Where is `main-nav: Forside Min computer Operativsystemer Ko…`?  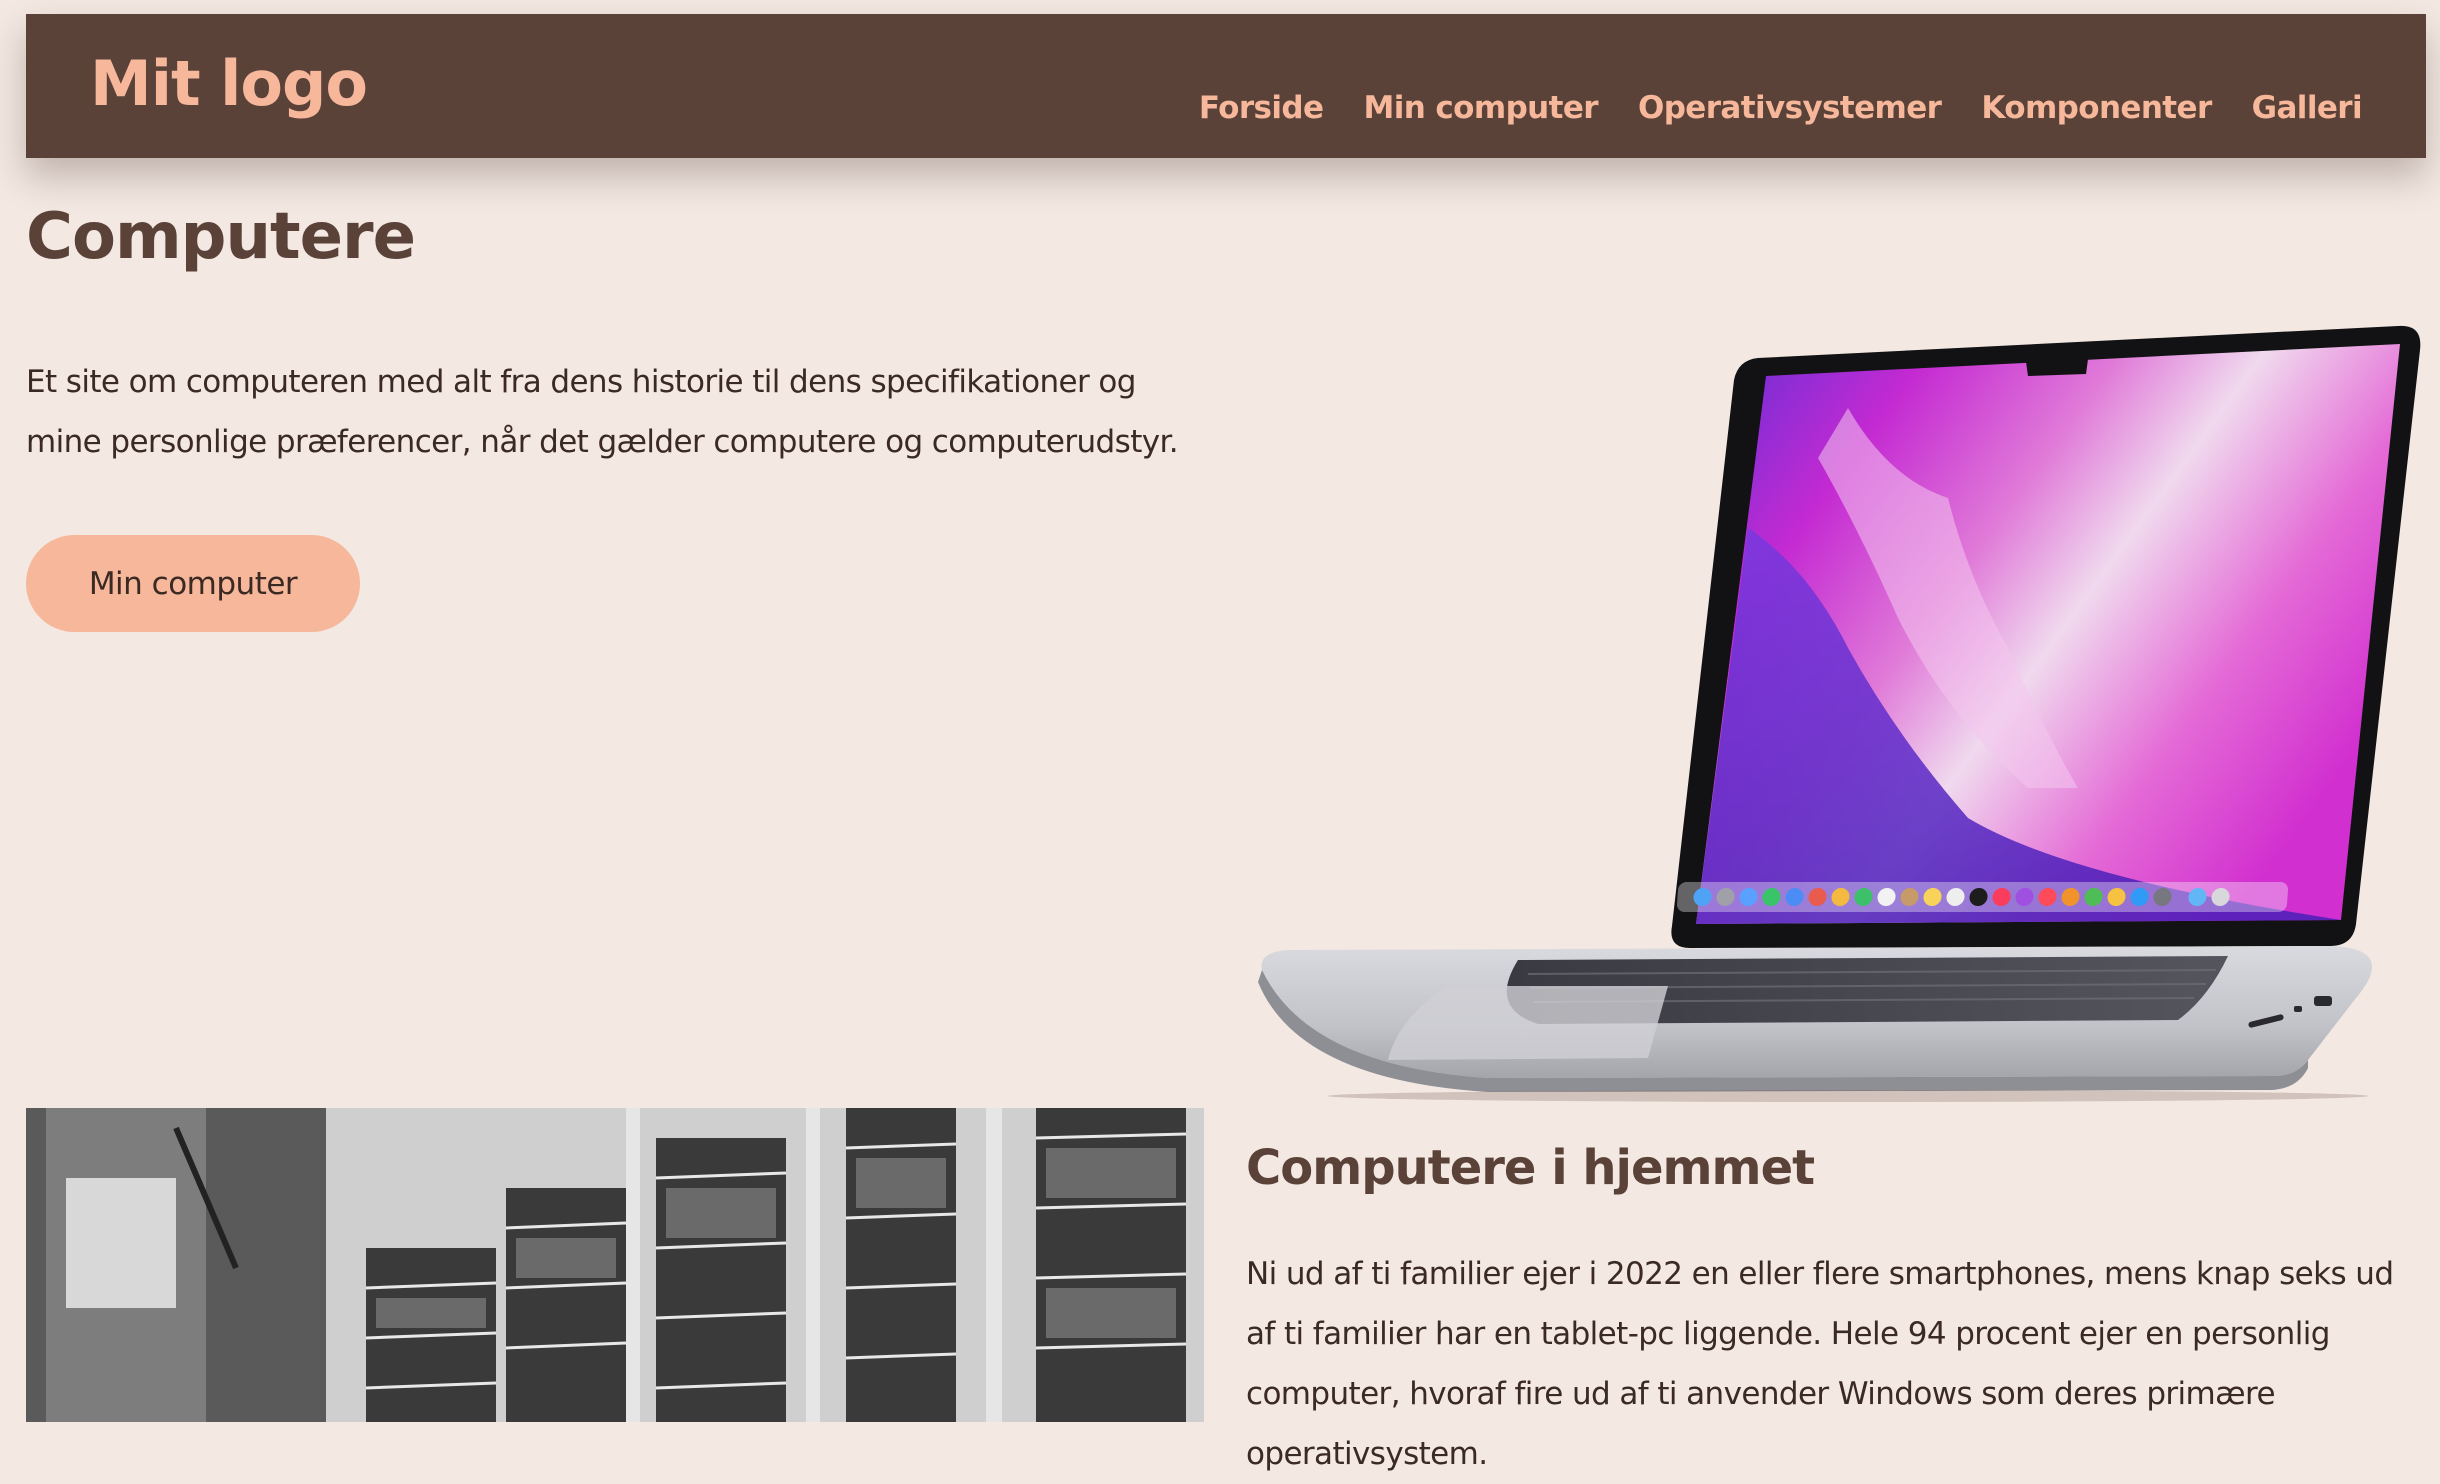
main-nav: Forside Min computer Operativsystemer Ko… is located at coordinates (1781, 108).